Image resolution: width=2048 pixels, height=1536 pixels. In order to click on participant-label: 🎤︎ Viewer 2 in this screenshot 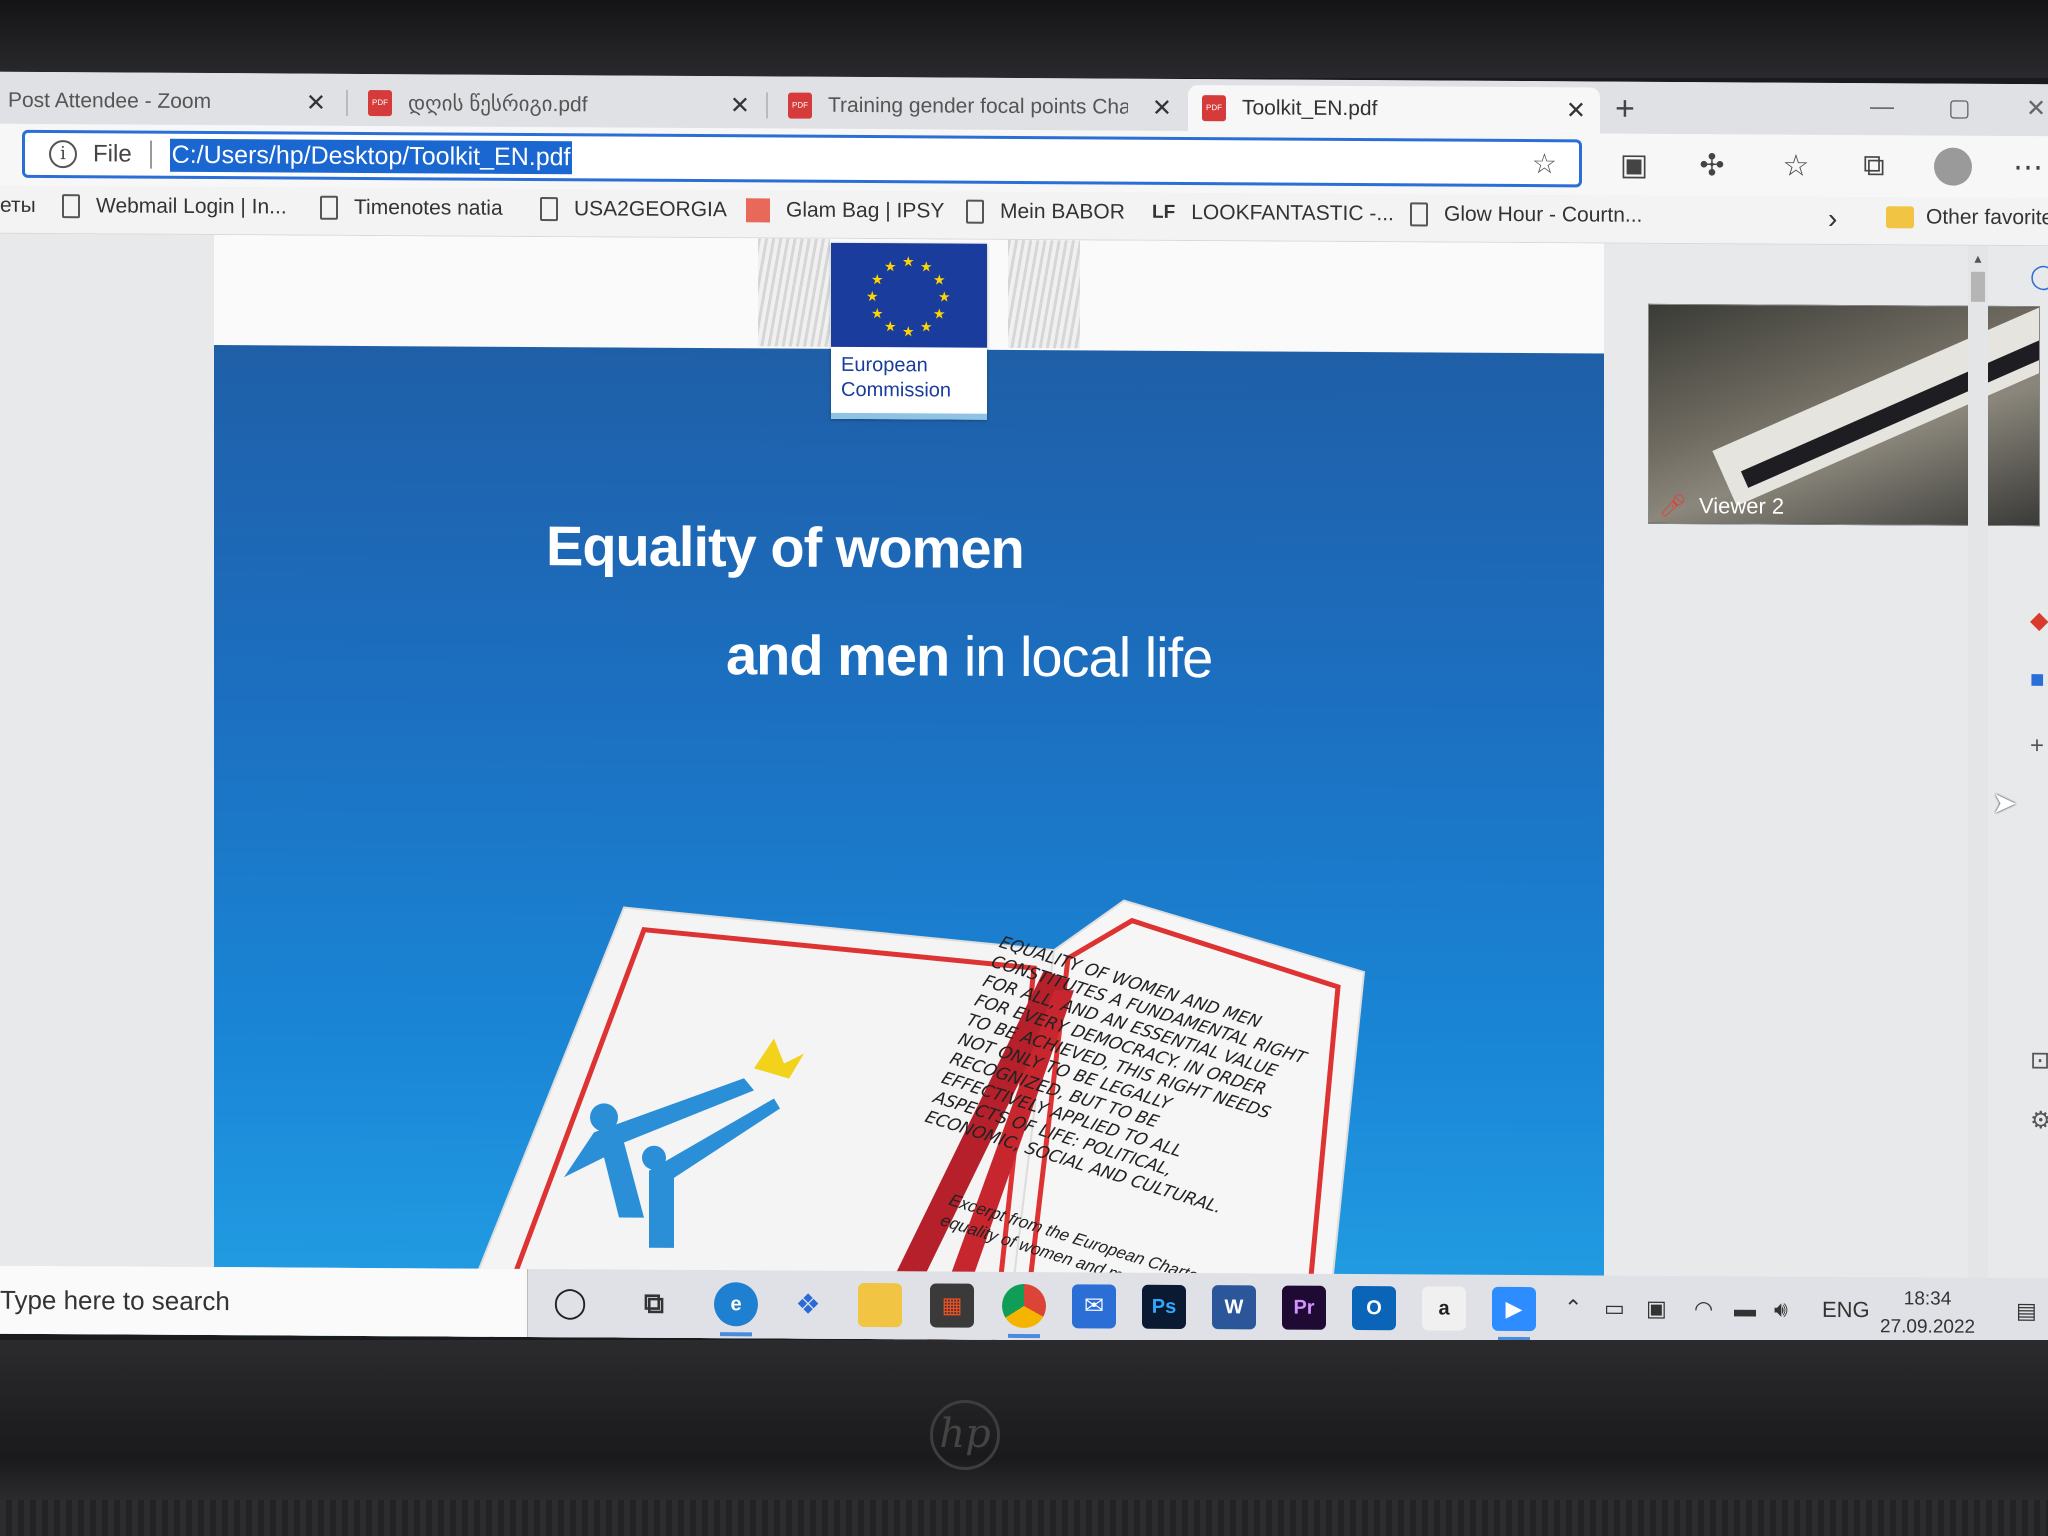, I will do `click(1721, 506)`.